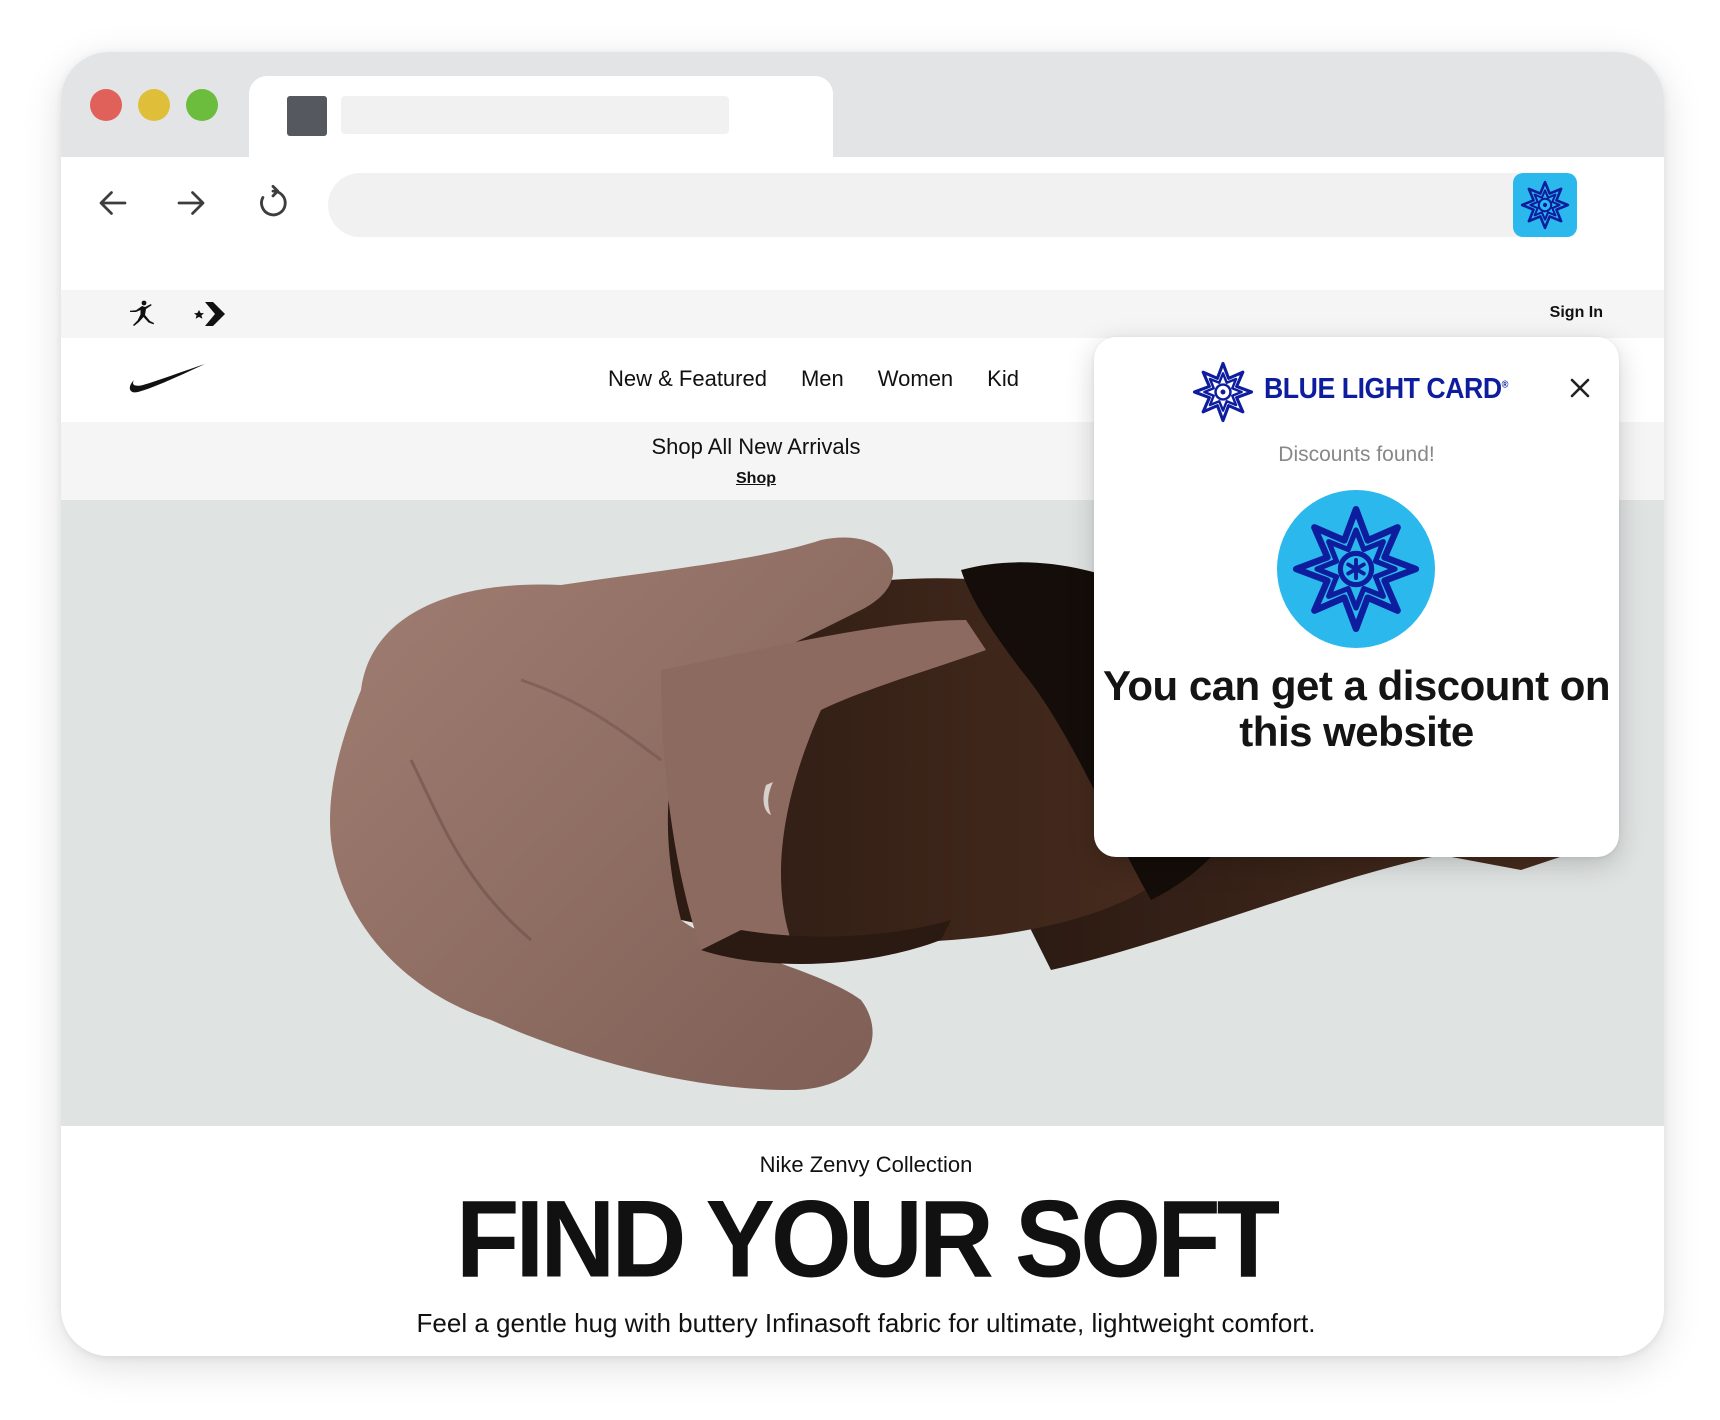 The height and width of the screenshot is (1420, 1720). What do you see at coordinates (273, 200) in the screenshot?
I see `reload-icon` at bounding box center [273, 200].